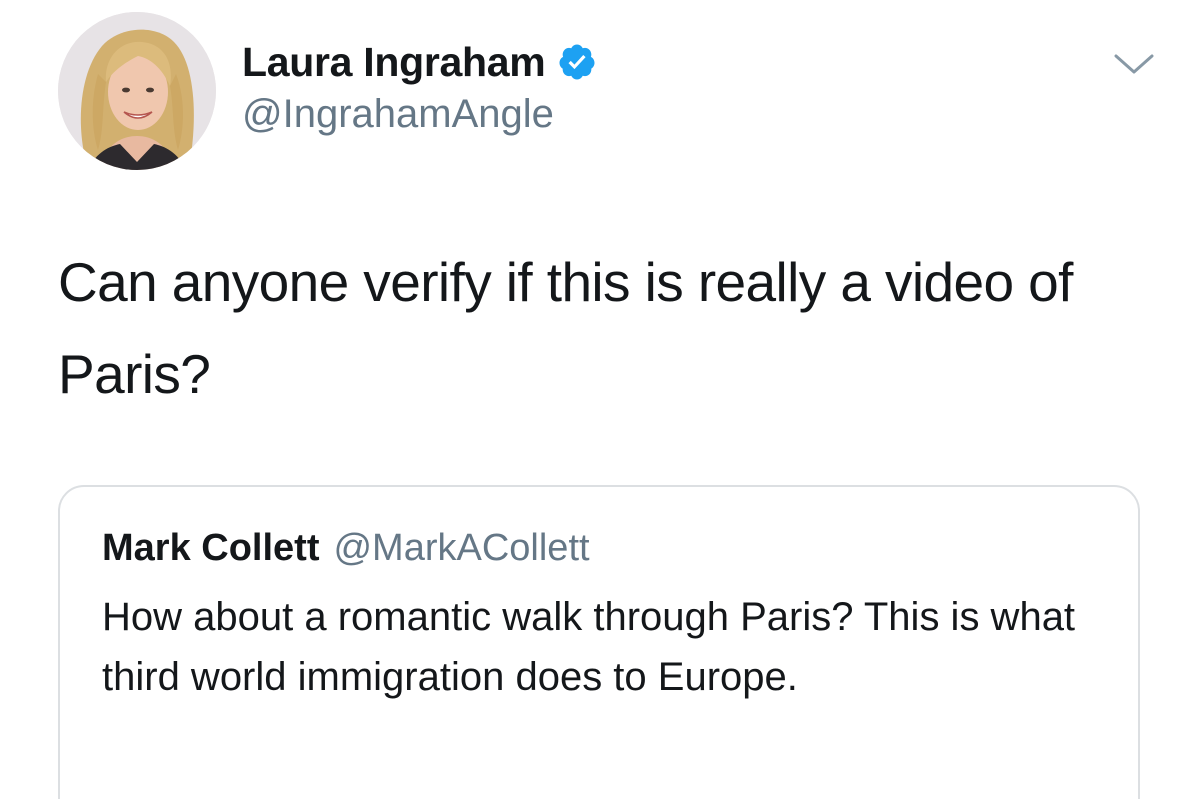 The height and width of the screenshot is (799, 1200). Describe the element at coordinates (398, 114) in the screenshot. I see `author-handle: @IngrahamAngle` at that location.